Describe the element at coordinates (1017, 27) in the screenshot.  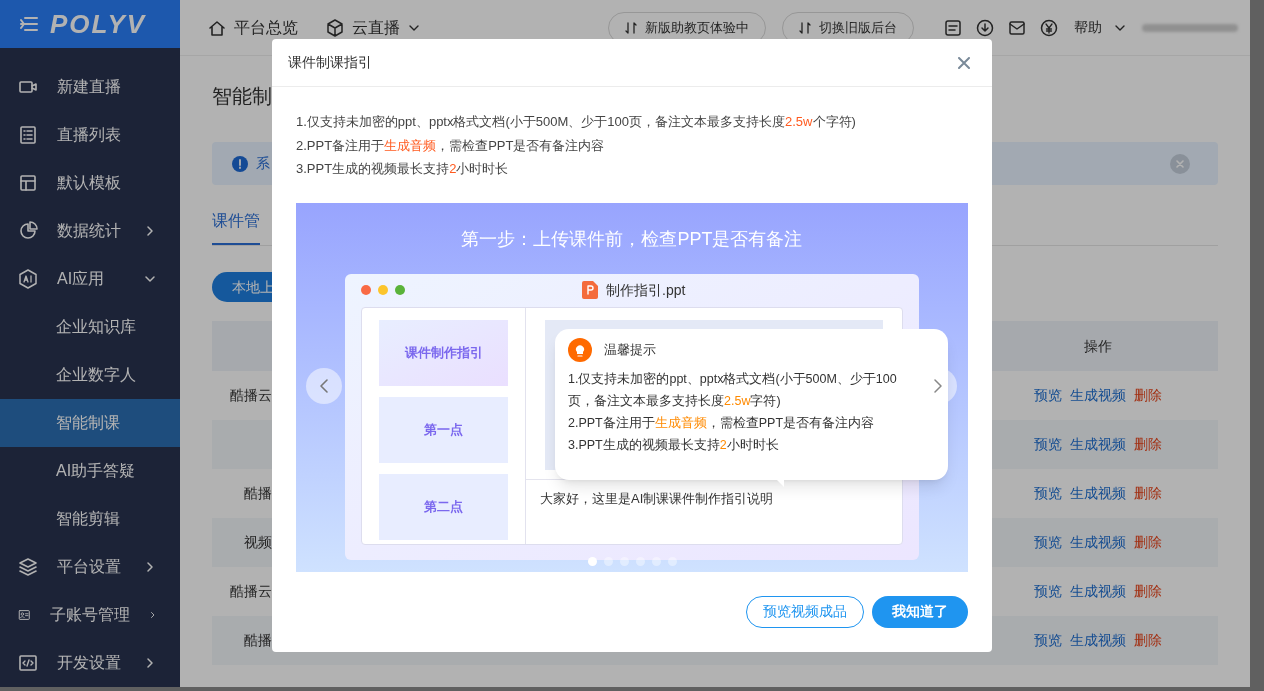
I see `mail-icon` at that location.